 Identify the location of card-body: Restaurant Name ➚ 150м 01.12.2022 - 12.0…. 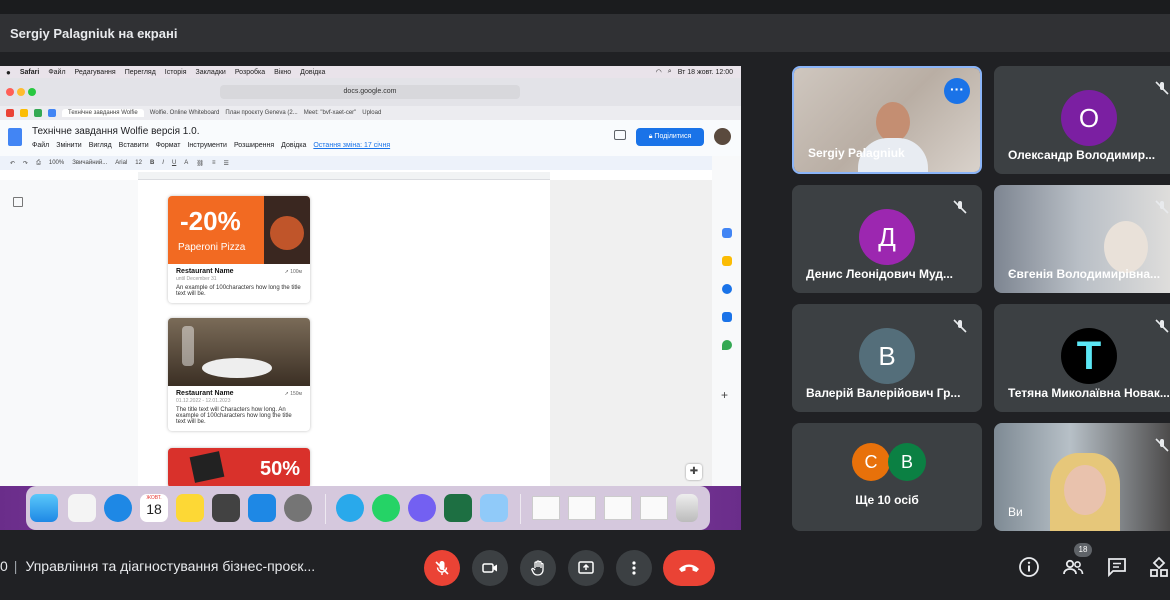
(239, 408).